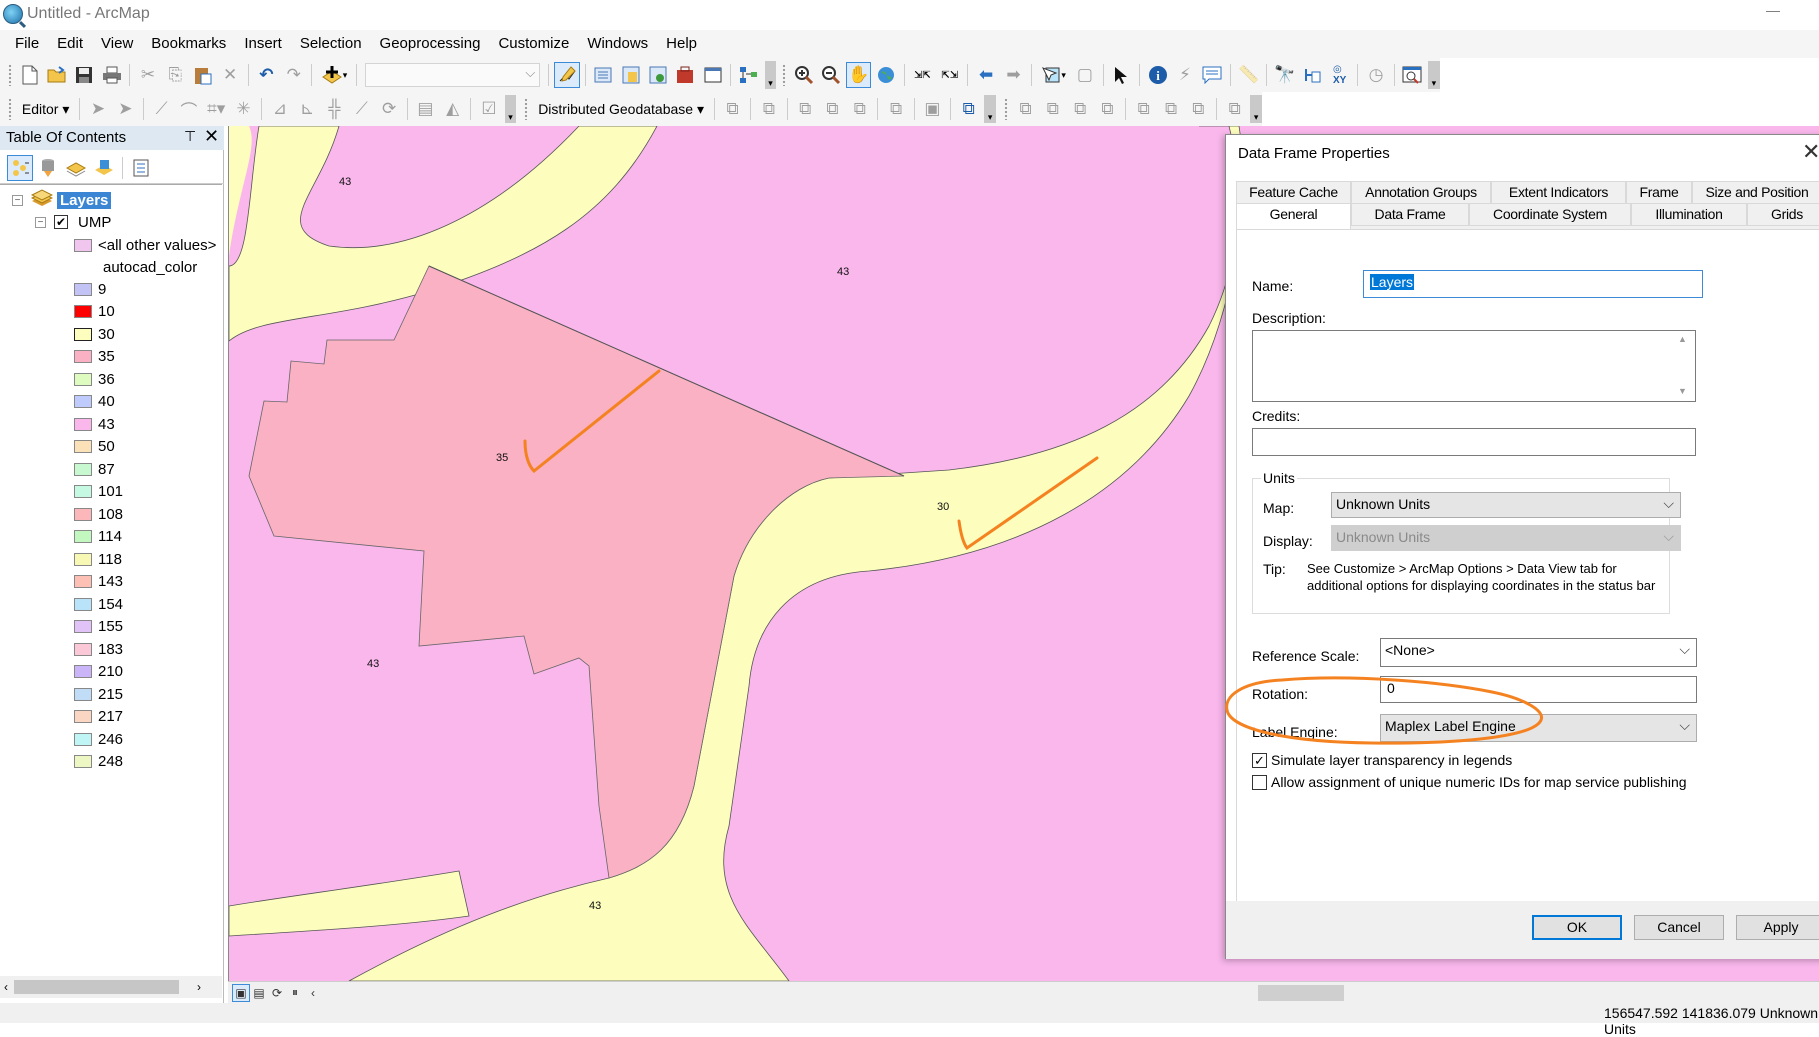  Describe the element at coordinates (241, 992) in the screenshot. I see `data-view-button: ▣` at that location.